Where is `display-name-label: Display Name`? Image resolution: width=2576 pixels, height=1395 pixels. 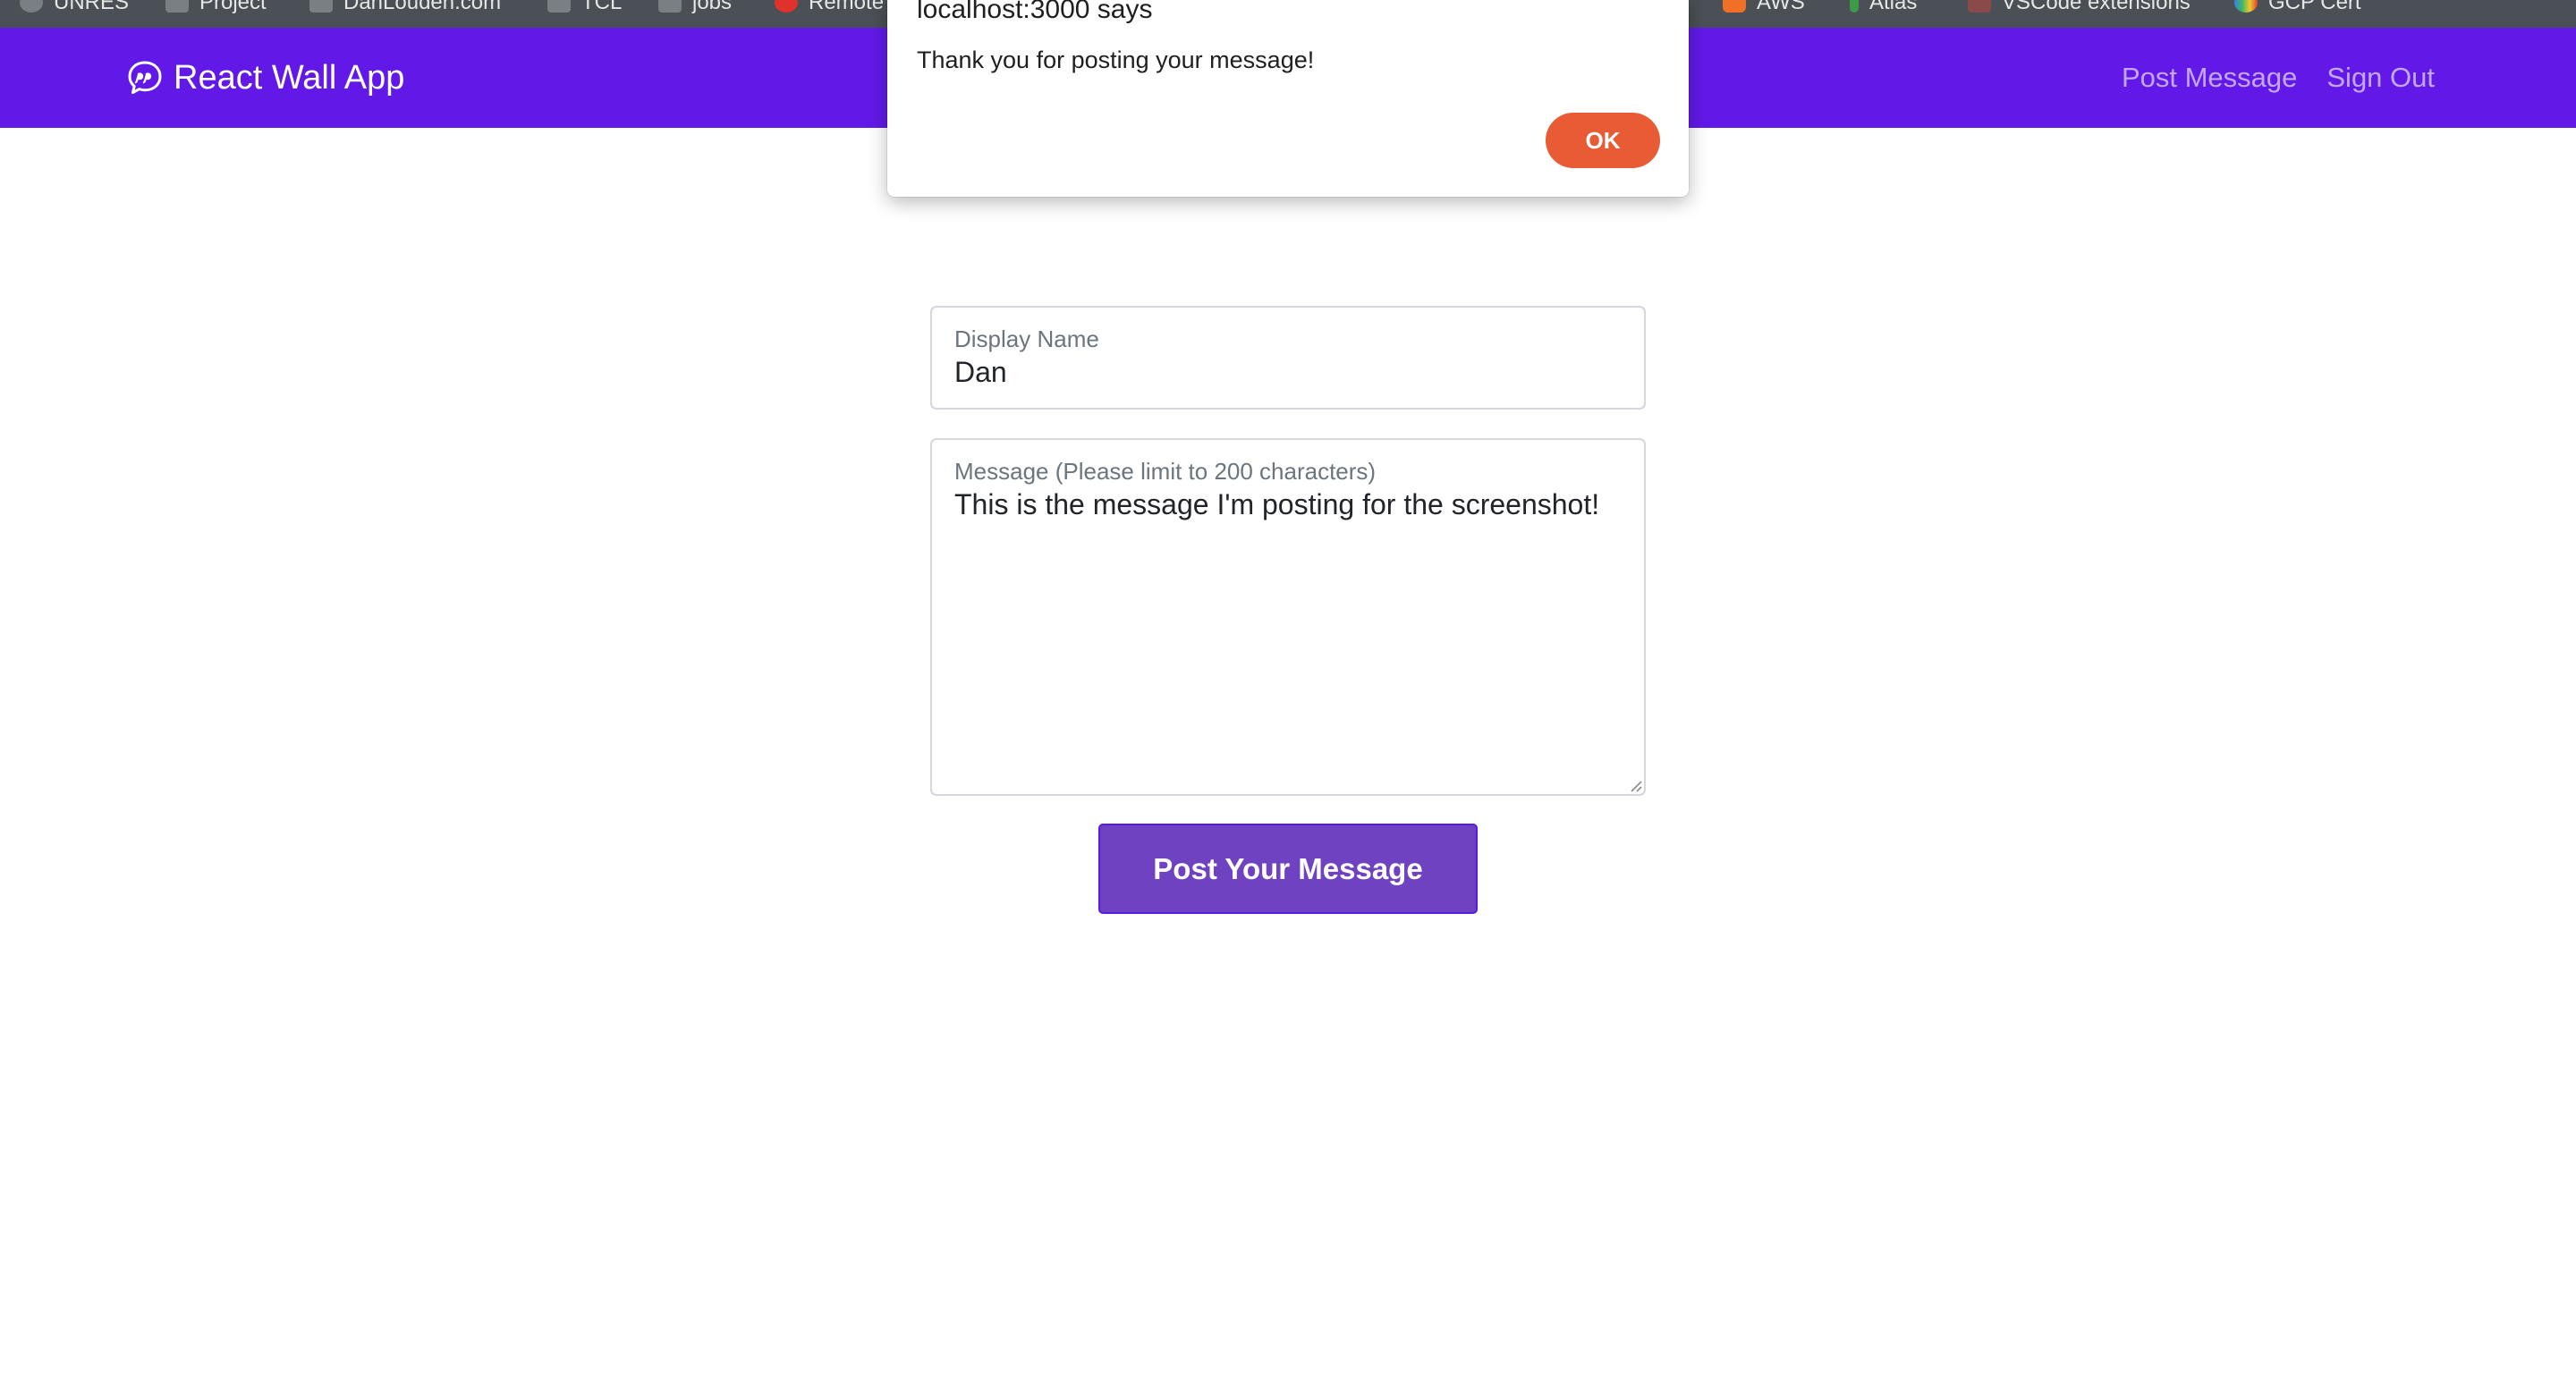 display-name-label: Display Name is located at coordinates (1026, 339).